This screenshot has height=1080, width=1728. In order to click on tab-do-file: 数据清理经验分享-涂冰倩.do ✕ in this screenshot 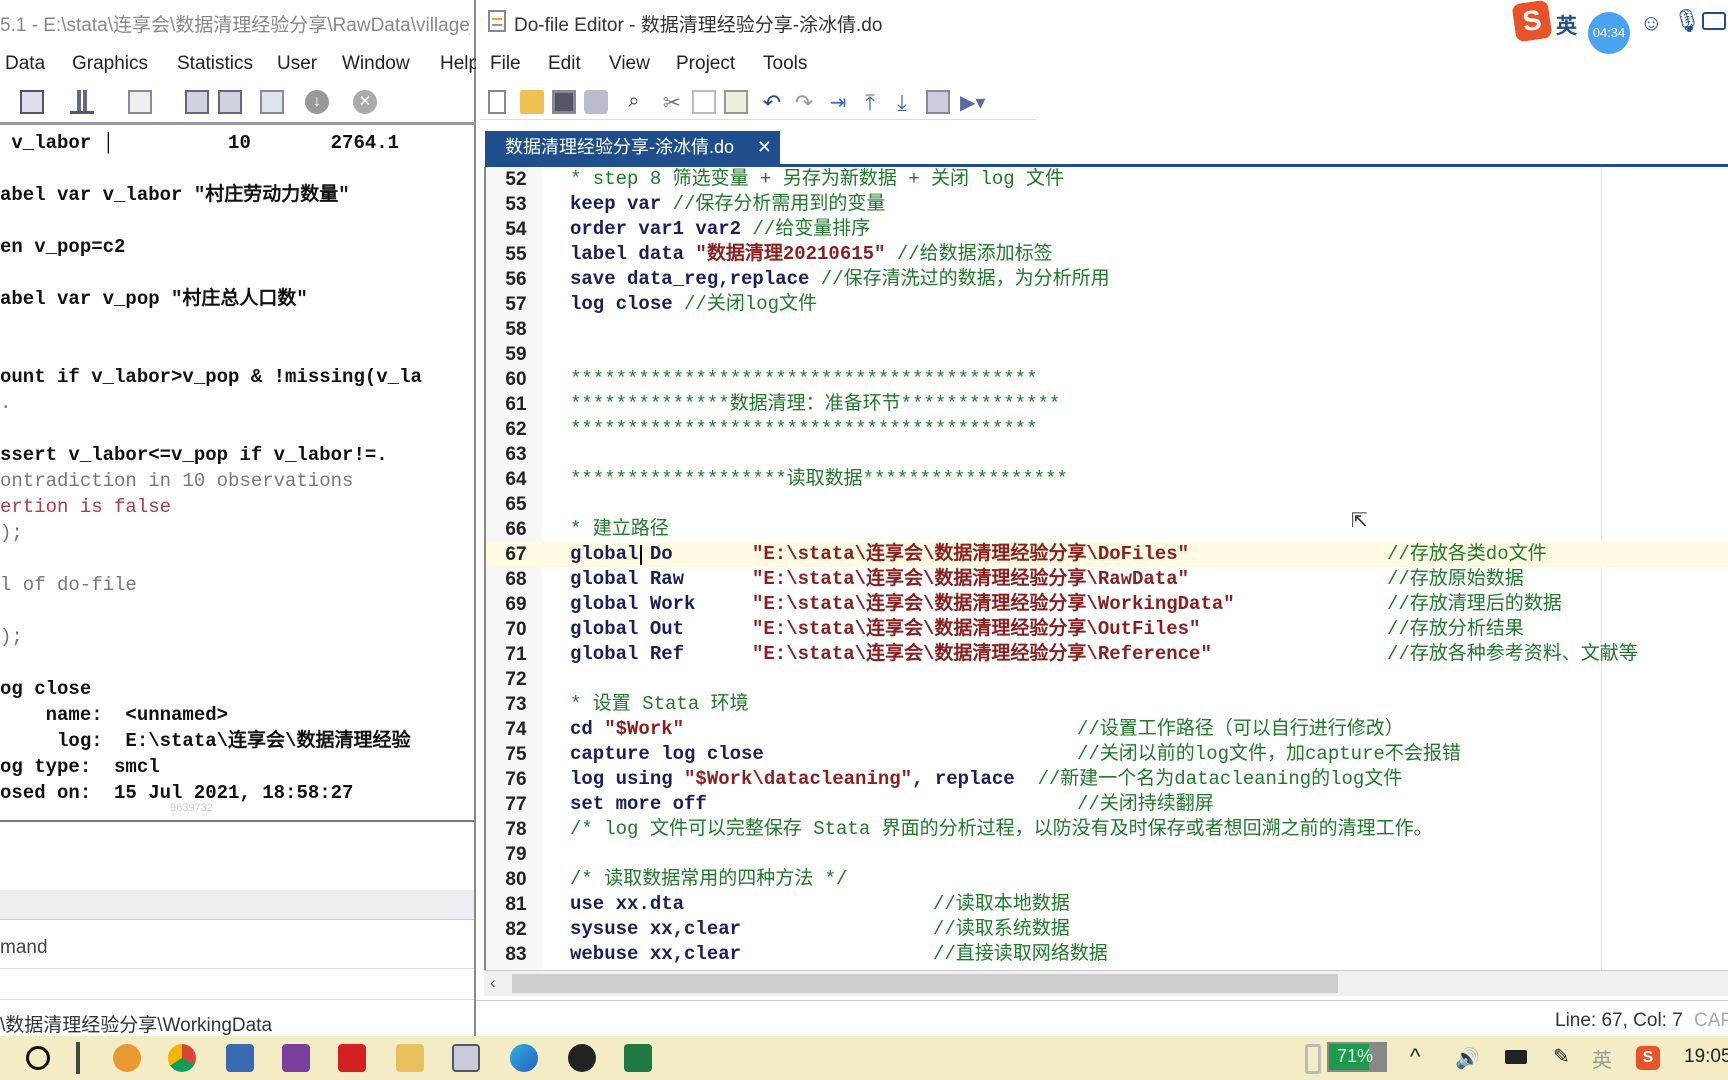, I will do `click(632, 147)`.